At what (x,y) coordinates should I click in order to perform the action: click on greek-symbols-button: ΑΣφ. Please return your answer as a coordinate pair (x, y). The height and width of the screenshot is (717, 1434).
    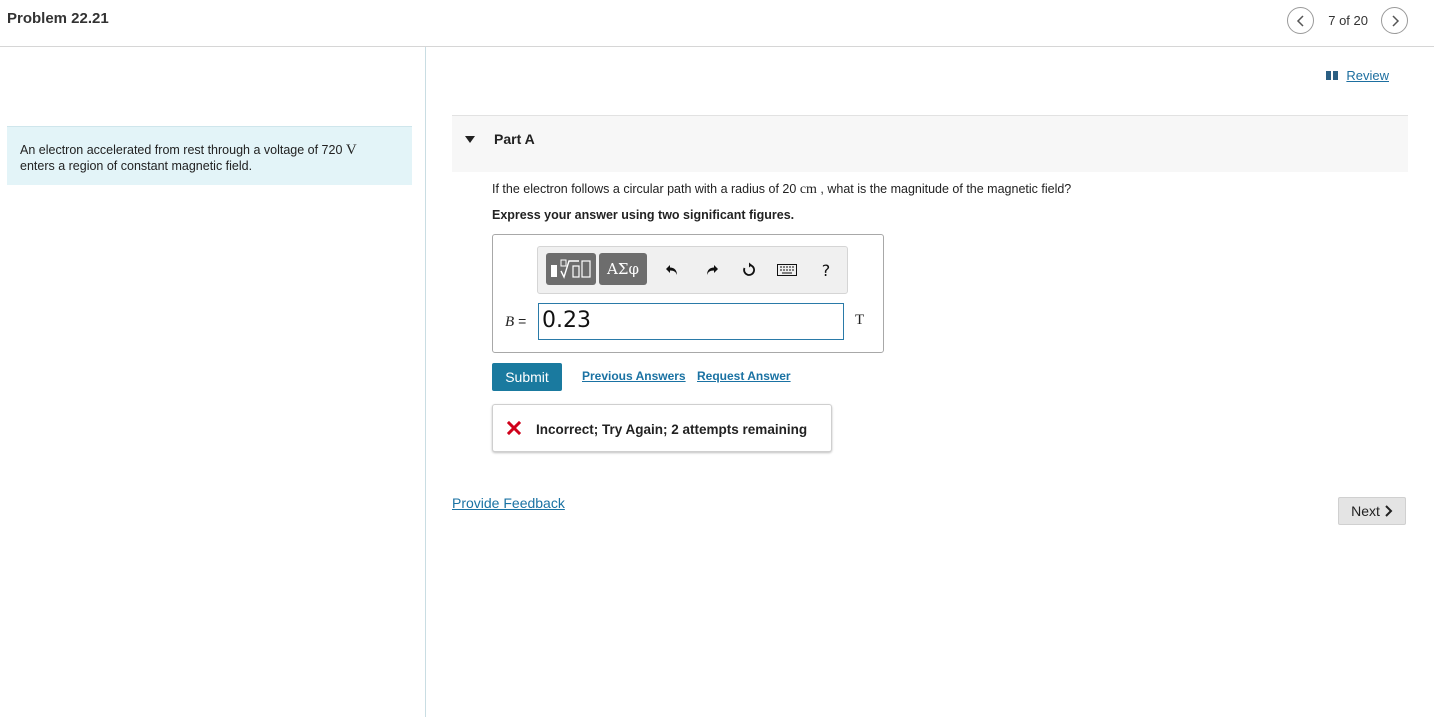
    Looking at the image, I should click on (623, 269).